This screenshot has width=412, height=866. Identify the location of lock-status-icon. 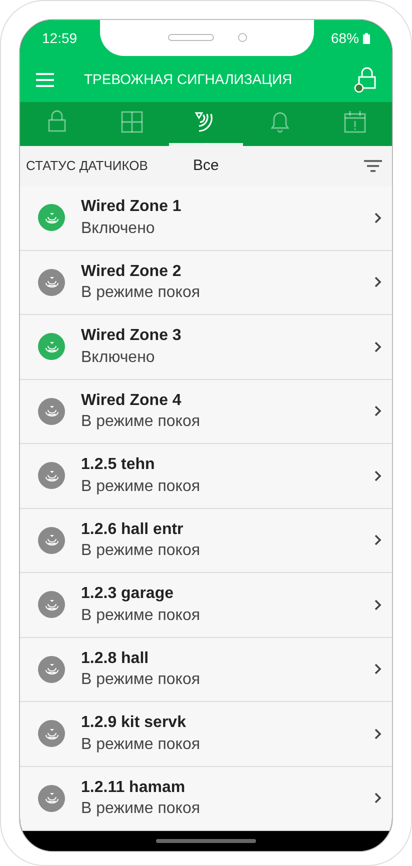
(366, 79).